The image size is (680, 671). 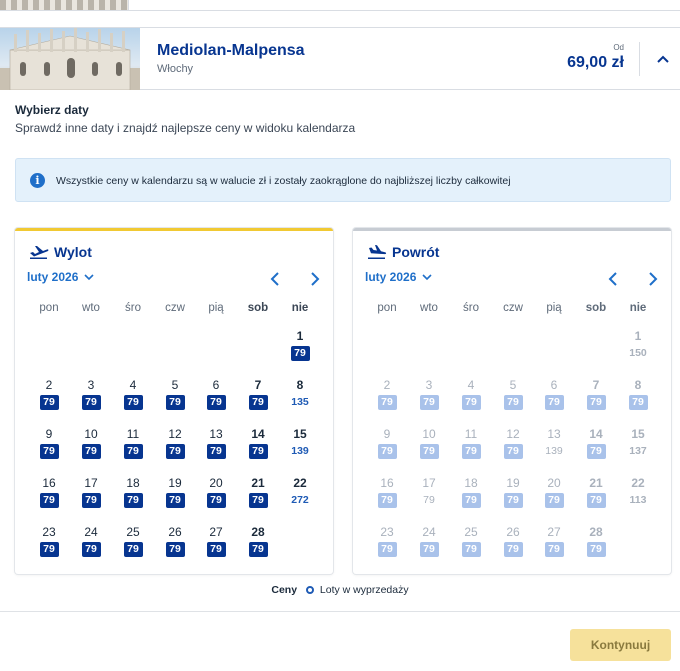 I want to click on return-day-cell: 10 79, so click(x=429, y=445).